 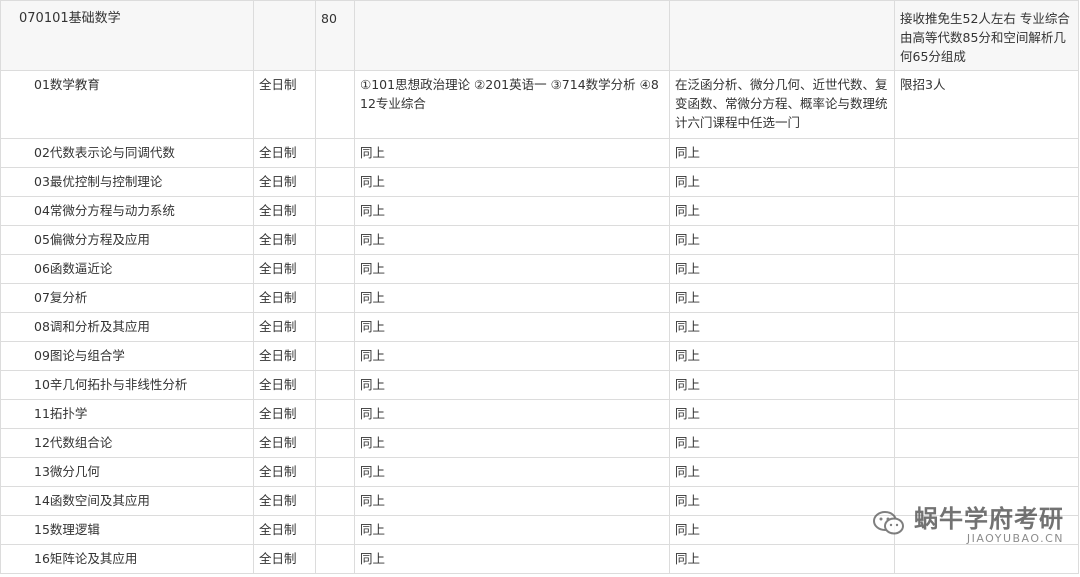 I want to click on note-cell: 限招3人, so click(x=986, y=104).